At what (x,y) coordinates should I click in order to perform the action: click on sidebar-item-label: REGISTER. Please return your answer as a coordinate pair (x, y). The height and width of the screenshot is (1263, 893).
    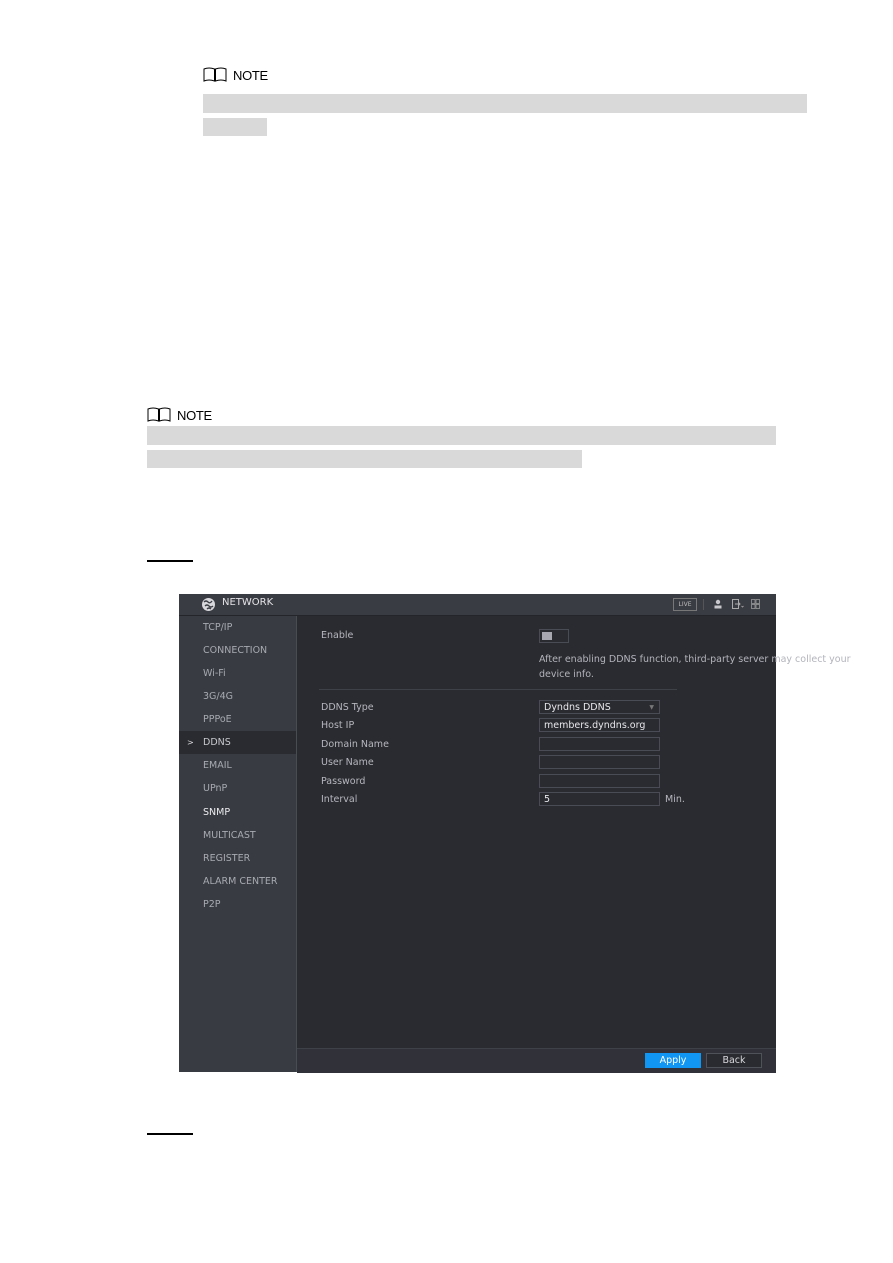
    Looking at the image, I should click on (227, 858).